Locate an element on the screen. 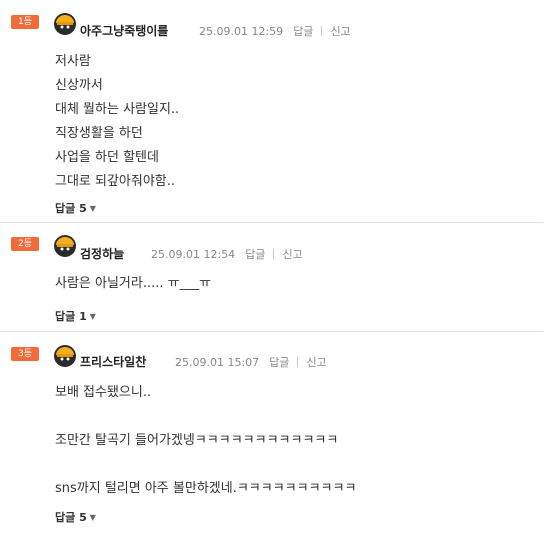 This screenshot has height=533, width=545. comment-line: 직장생활을 하던 is located at coordinates (99, 133).